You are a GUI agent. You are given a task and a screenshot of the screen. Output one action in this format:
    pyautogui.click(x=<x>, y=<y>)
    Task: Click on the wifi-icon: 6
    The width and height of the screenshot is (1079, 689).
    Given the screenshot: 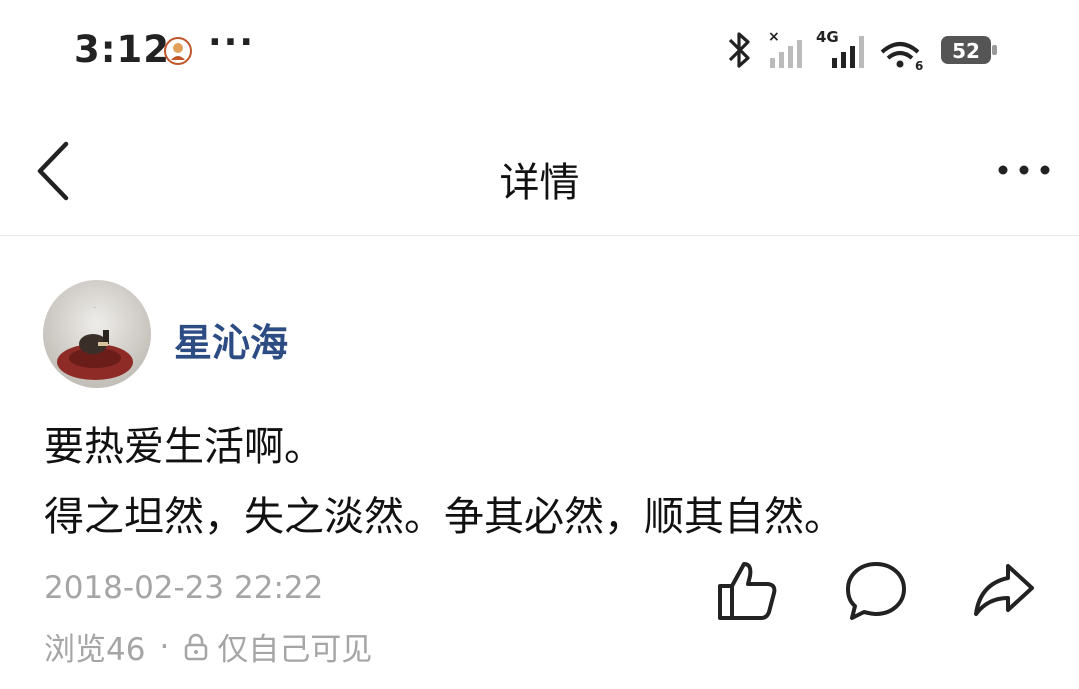 What is the action you would take?
    pyautogui.click(x=901, y=57)
    